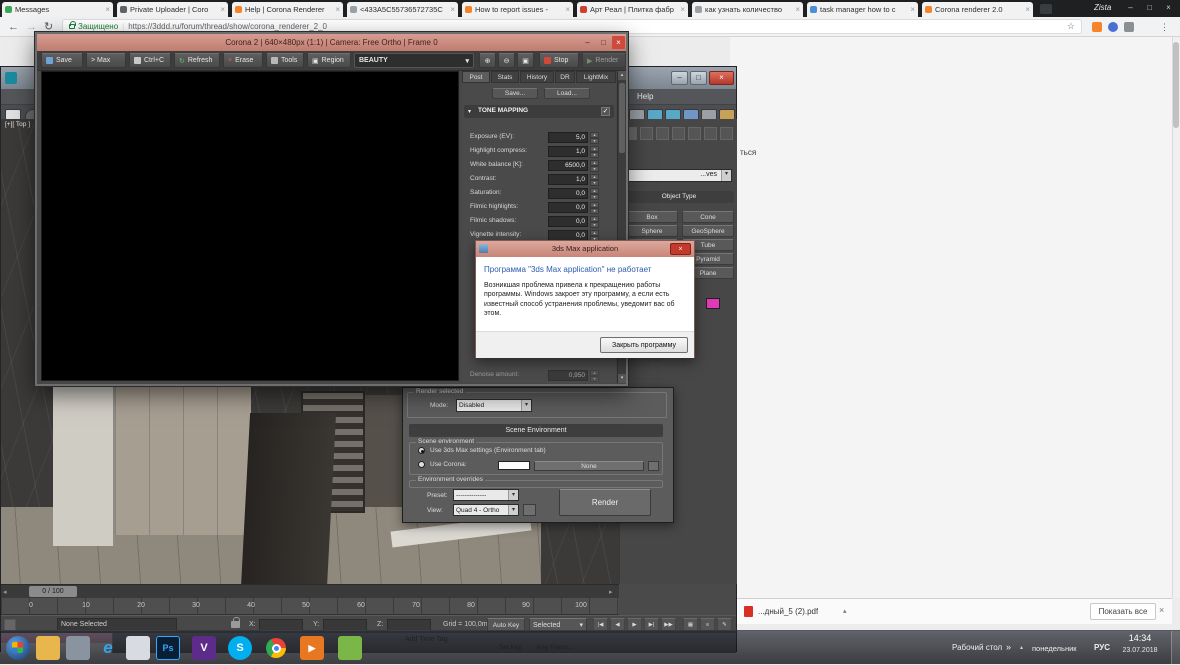 The height and width of the screenshot is (665, 1180). What do you see at coordinates (1021, 647) in the screenshot?
I see `tray-show-hidden-icon: ▴` at bounding box center [1021, 647].